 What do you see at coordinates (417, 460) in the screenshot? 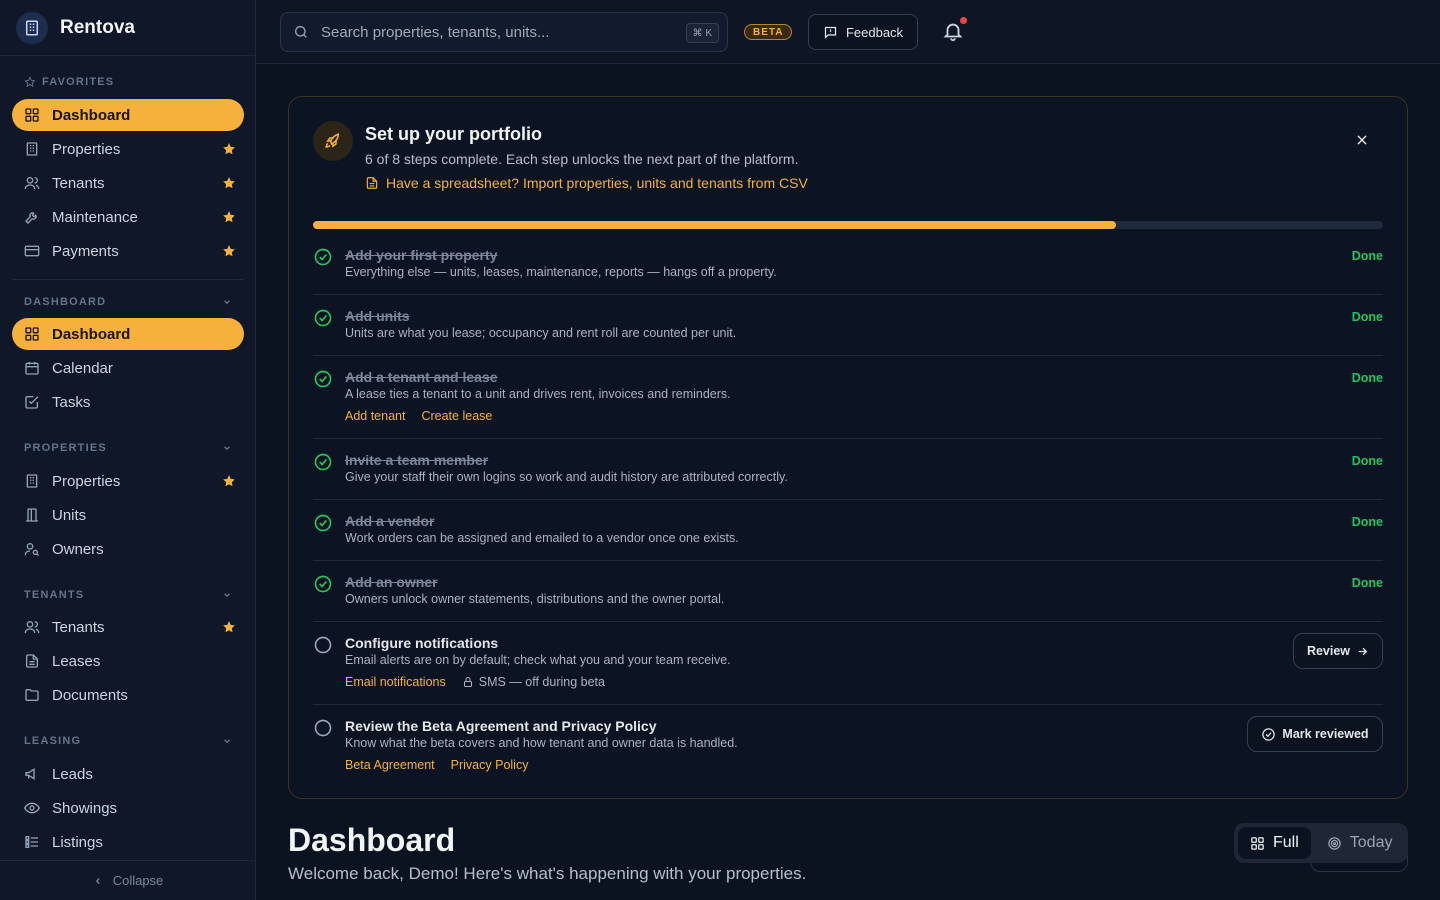
I see `step-title: Invite a team member` at bounding box center [417, 460].